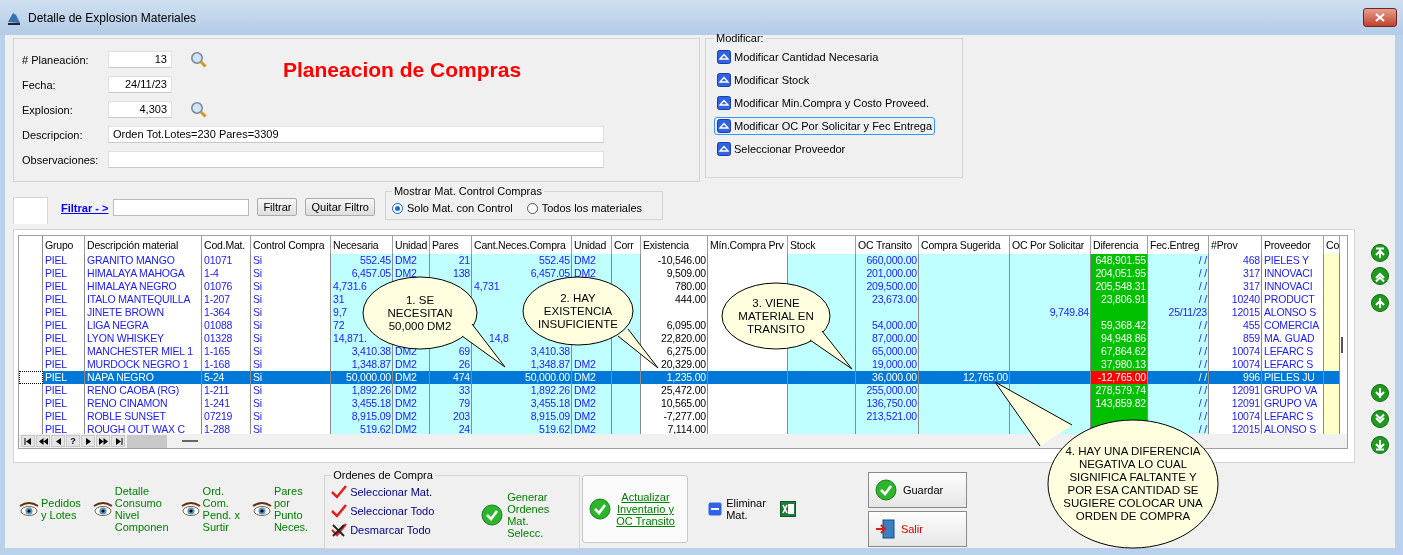 This screenshot has height=555, width=1403. Describe the element at coordinates (181, 207) in the screenshot. I see `filter-field` at that location.